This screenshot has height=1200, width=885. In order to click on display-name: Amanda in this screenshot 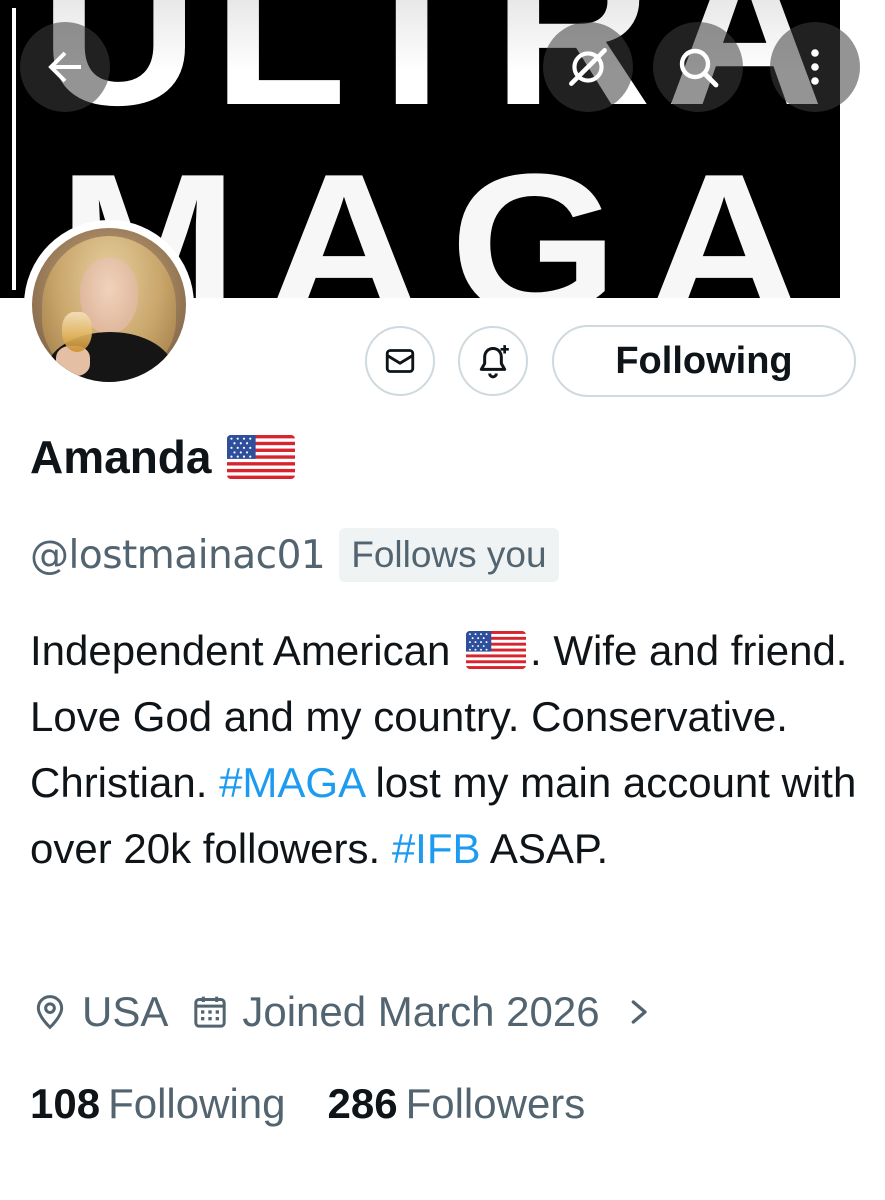, I will do `click(163, 457)`.